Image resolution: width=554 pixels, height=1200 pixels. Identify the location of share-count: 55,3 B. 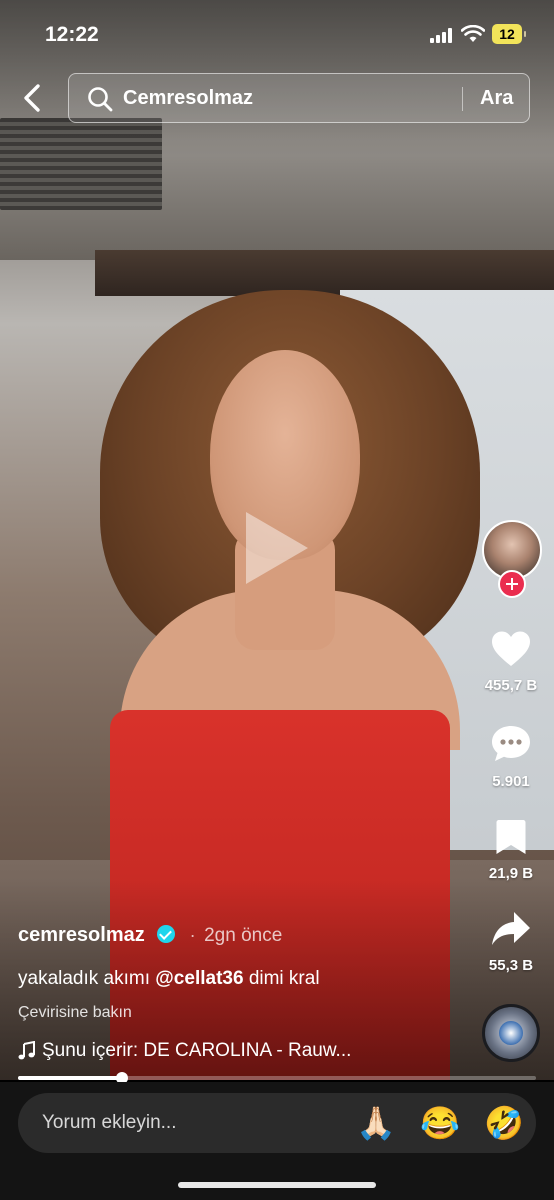
(511, 965).